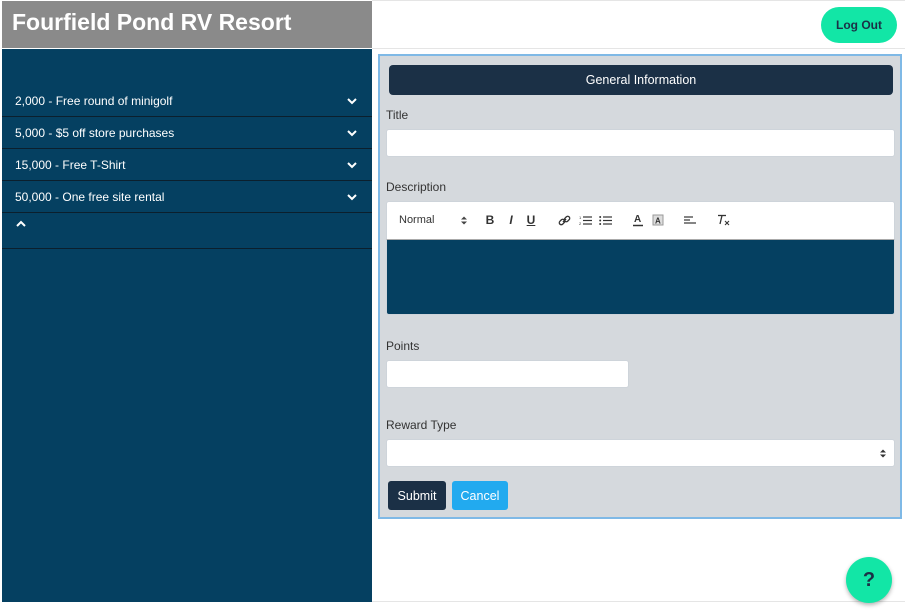 The height and width of the screenshot is (616, 905). I want to click on bold-icon: B, so click(490, 220).